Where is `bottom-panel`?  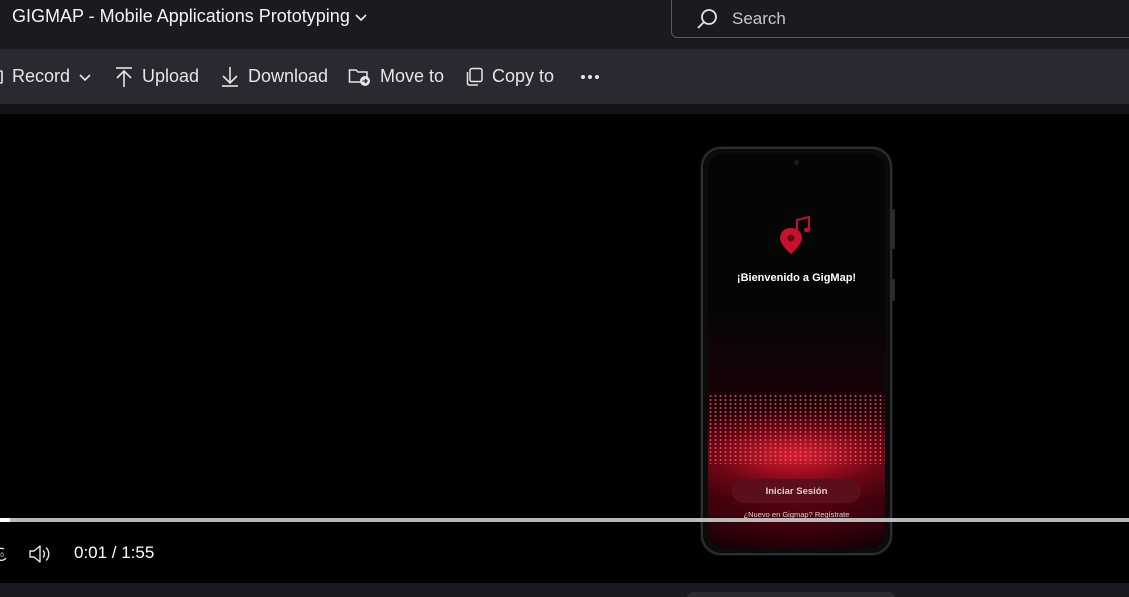 bottom-panel is located at coordinates (564, 590).